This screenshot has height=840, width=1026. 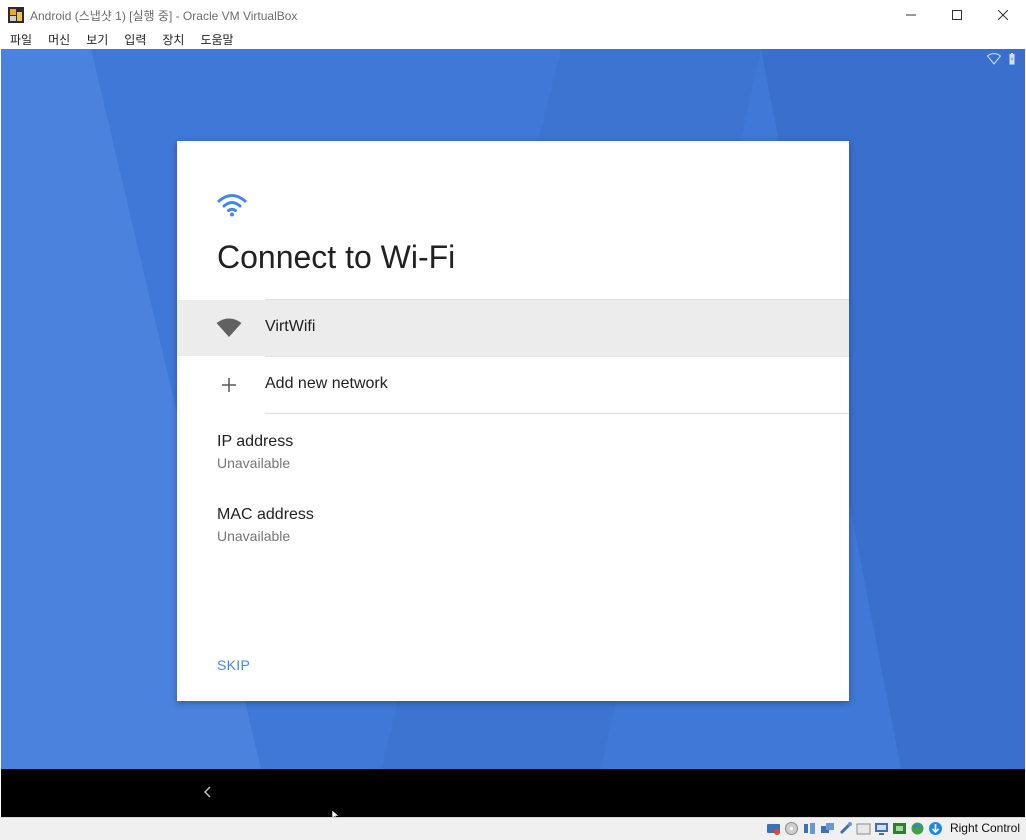 What do you see at coordinates (846, 828) in the screenshot?
I see `usb-icon` at bounding box center [846, 828].